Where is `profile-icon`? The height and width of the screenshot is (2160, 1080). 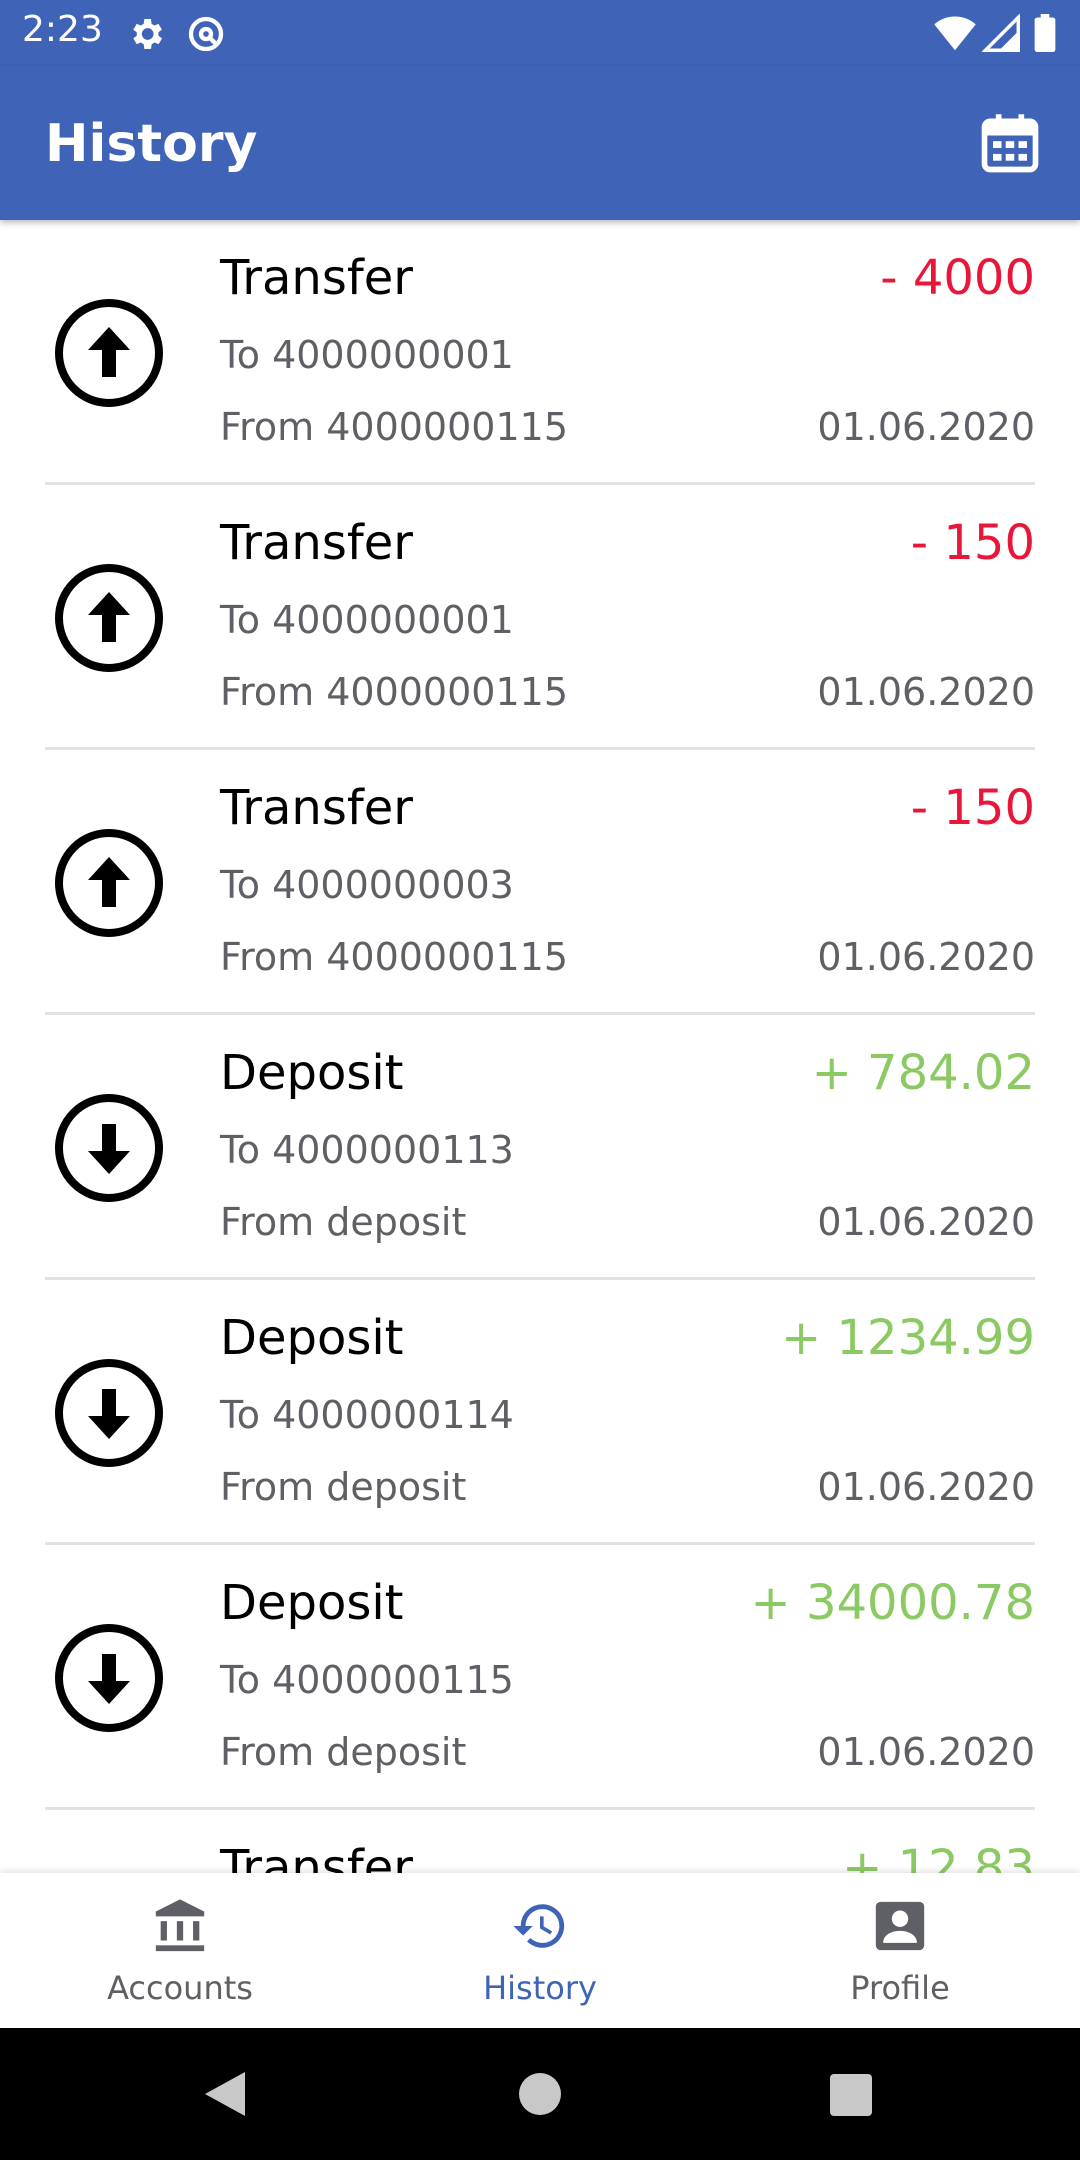 profile-icon is located at coordinates (900, 1926).